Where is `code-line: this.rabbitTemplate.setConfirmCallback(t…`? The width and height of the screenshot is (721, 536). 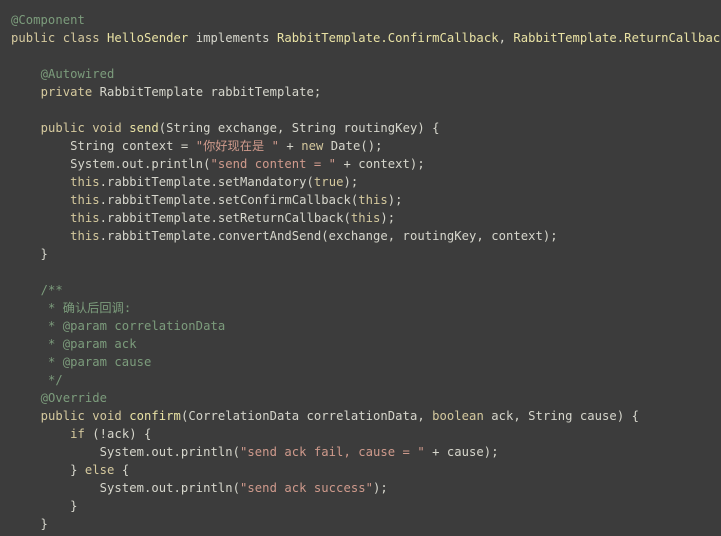 code-line: this.rabbitTemplate.setConfirmCallback(t… is located at coordinates (360, 200).